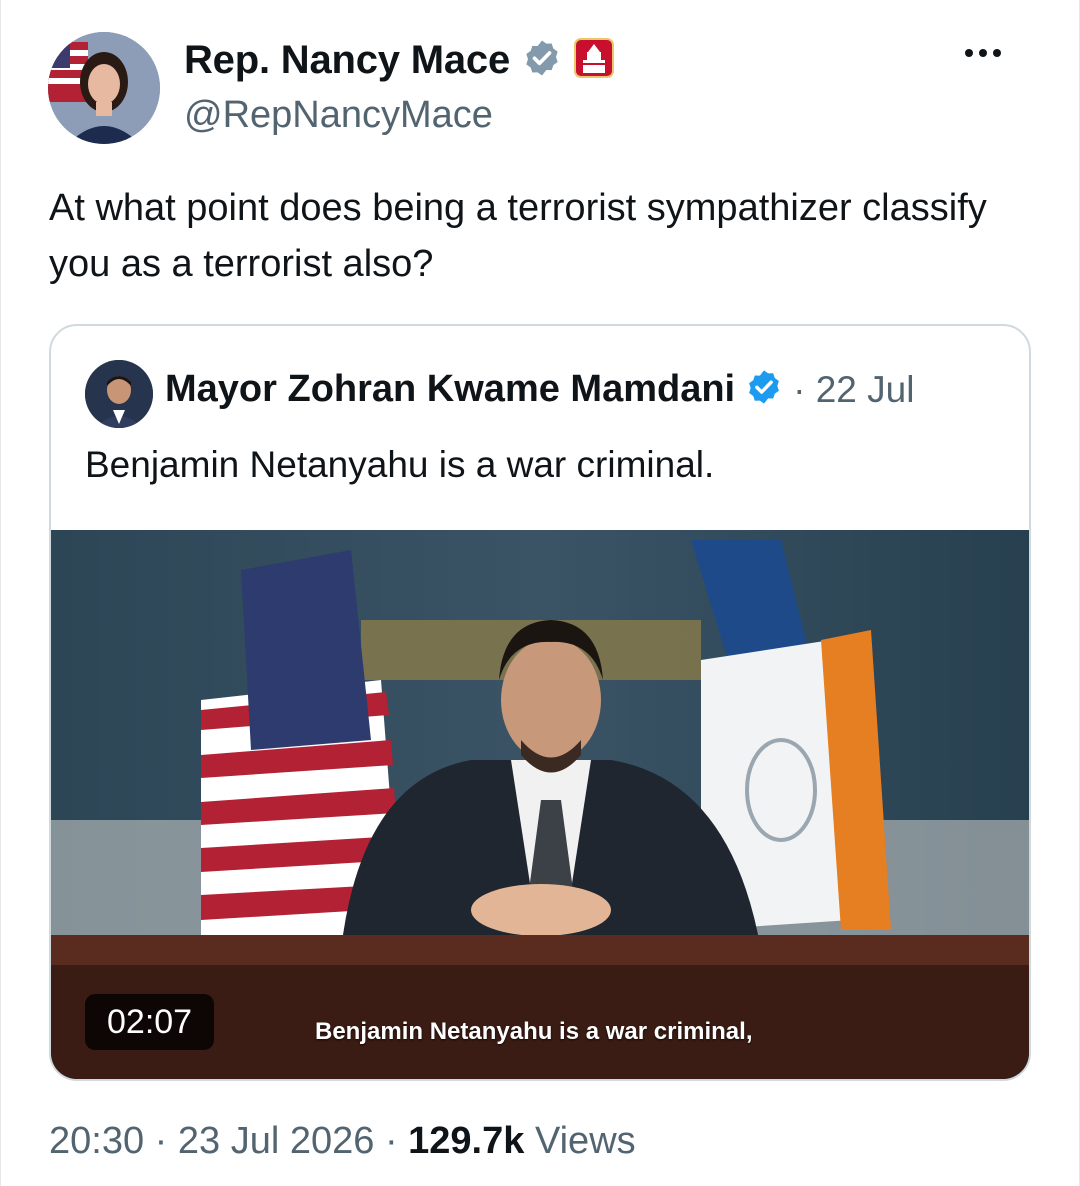  I want to click on author-name-row: Rep. Nancy Mace, so click(399, 60).